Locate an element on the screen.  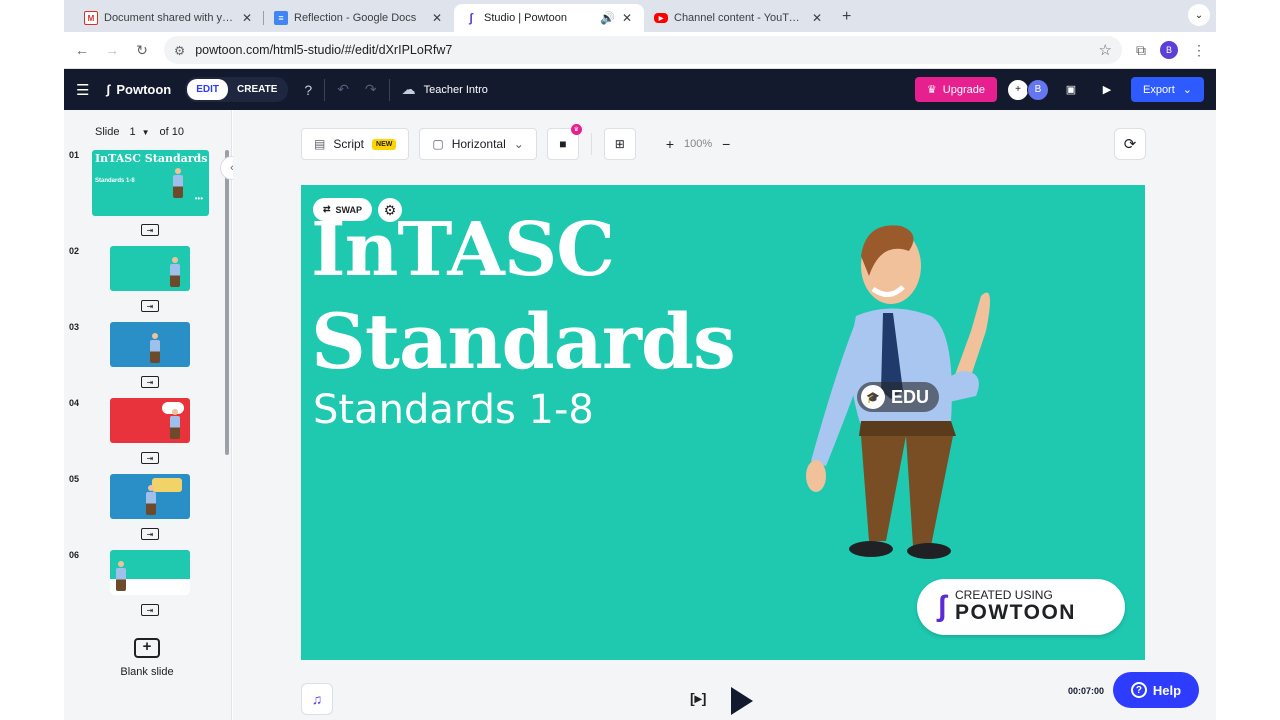
slide-title-line1: InTASC is located at coordinates (463, 250).